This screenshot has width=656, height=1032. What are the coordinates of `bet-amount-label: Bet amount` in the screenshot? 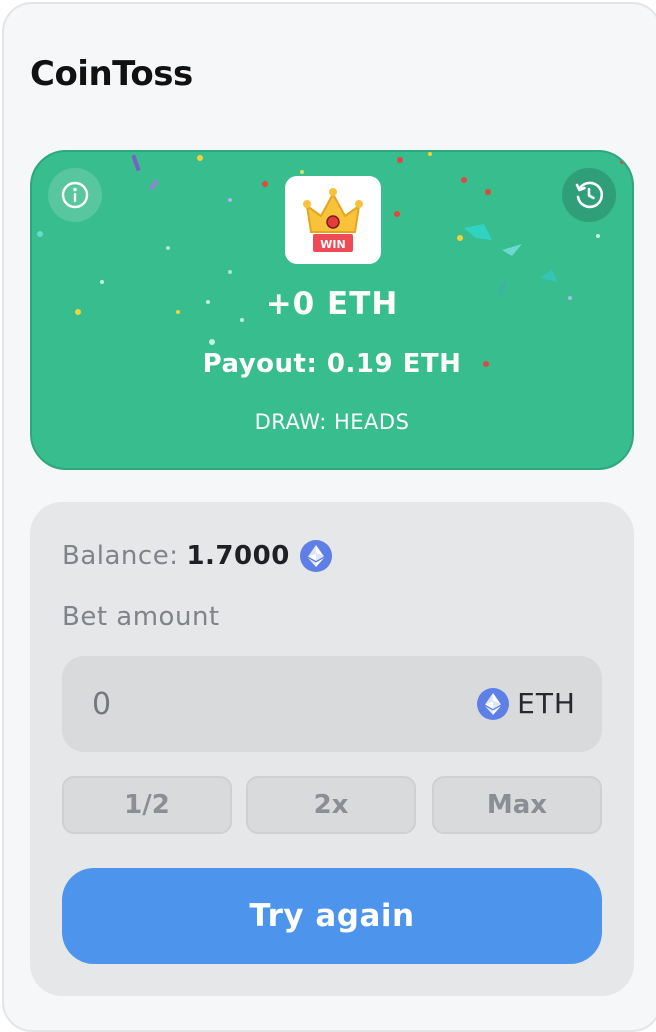 It's located at (141, 617).